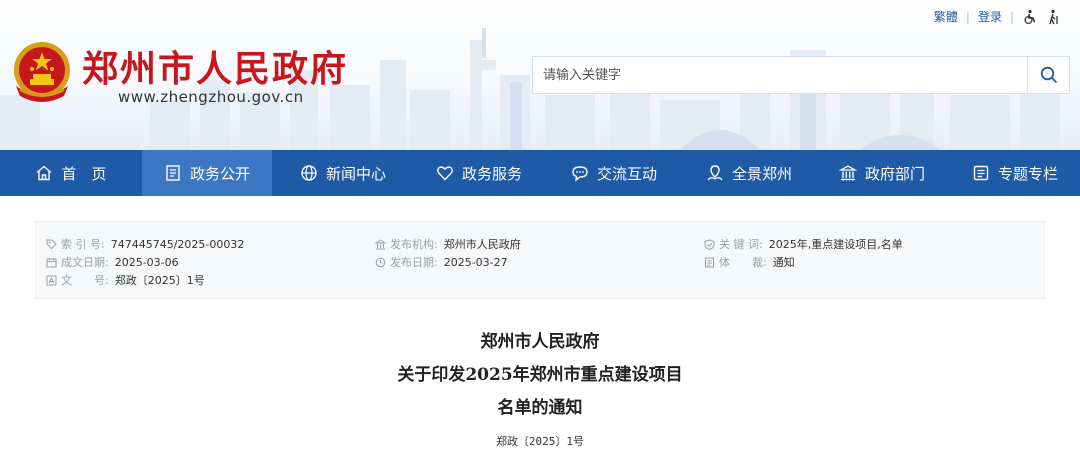 The image size is (1080, 458). Describe the element at coordinates (343, 173) in the screenshot. I see `nav-item-news-center: 新闻中心` at that location.